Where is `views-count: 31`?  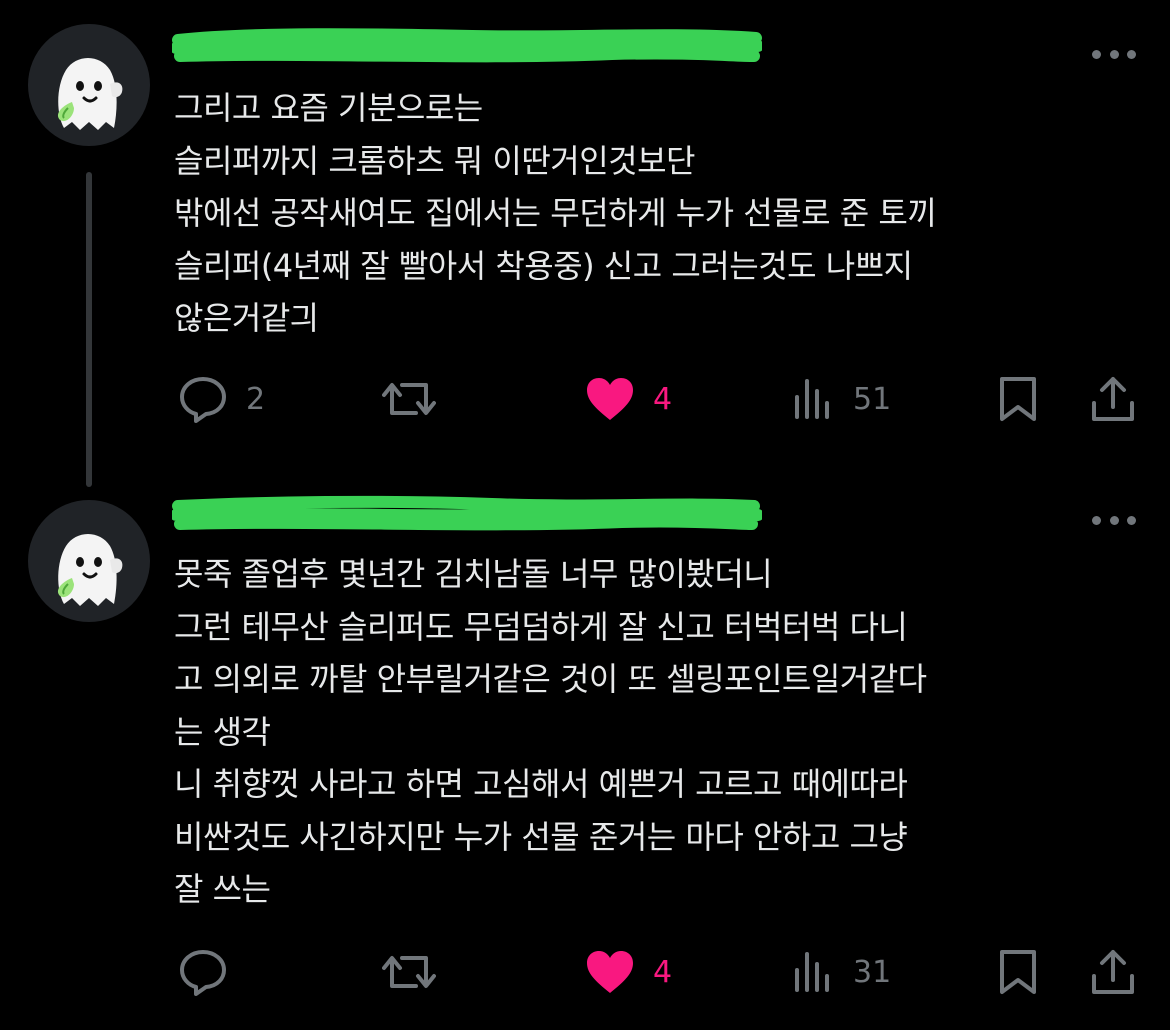 views-count: 31 is located at coordinates (872, 972).